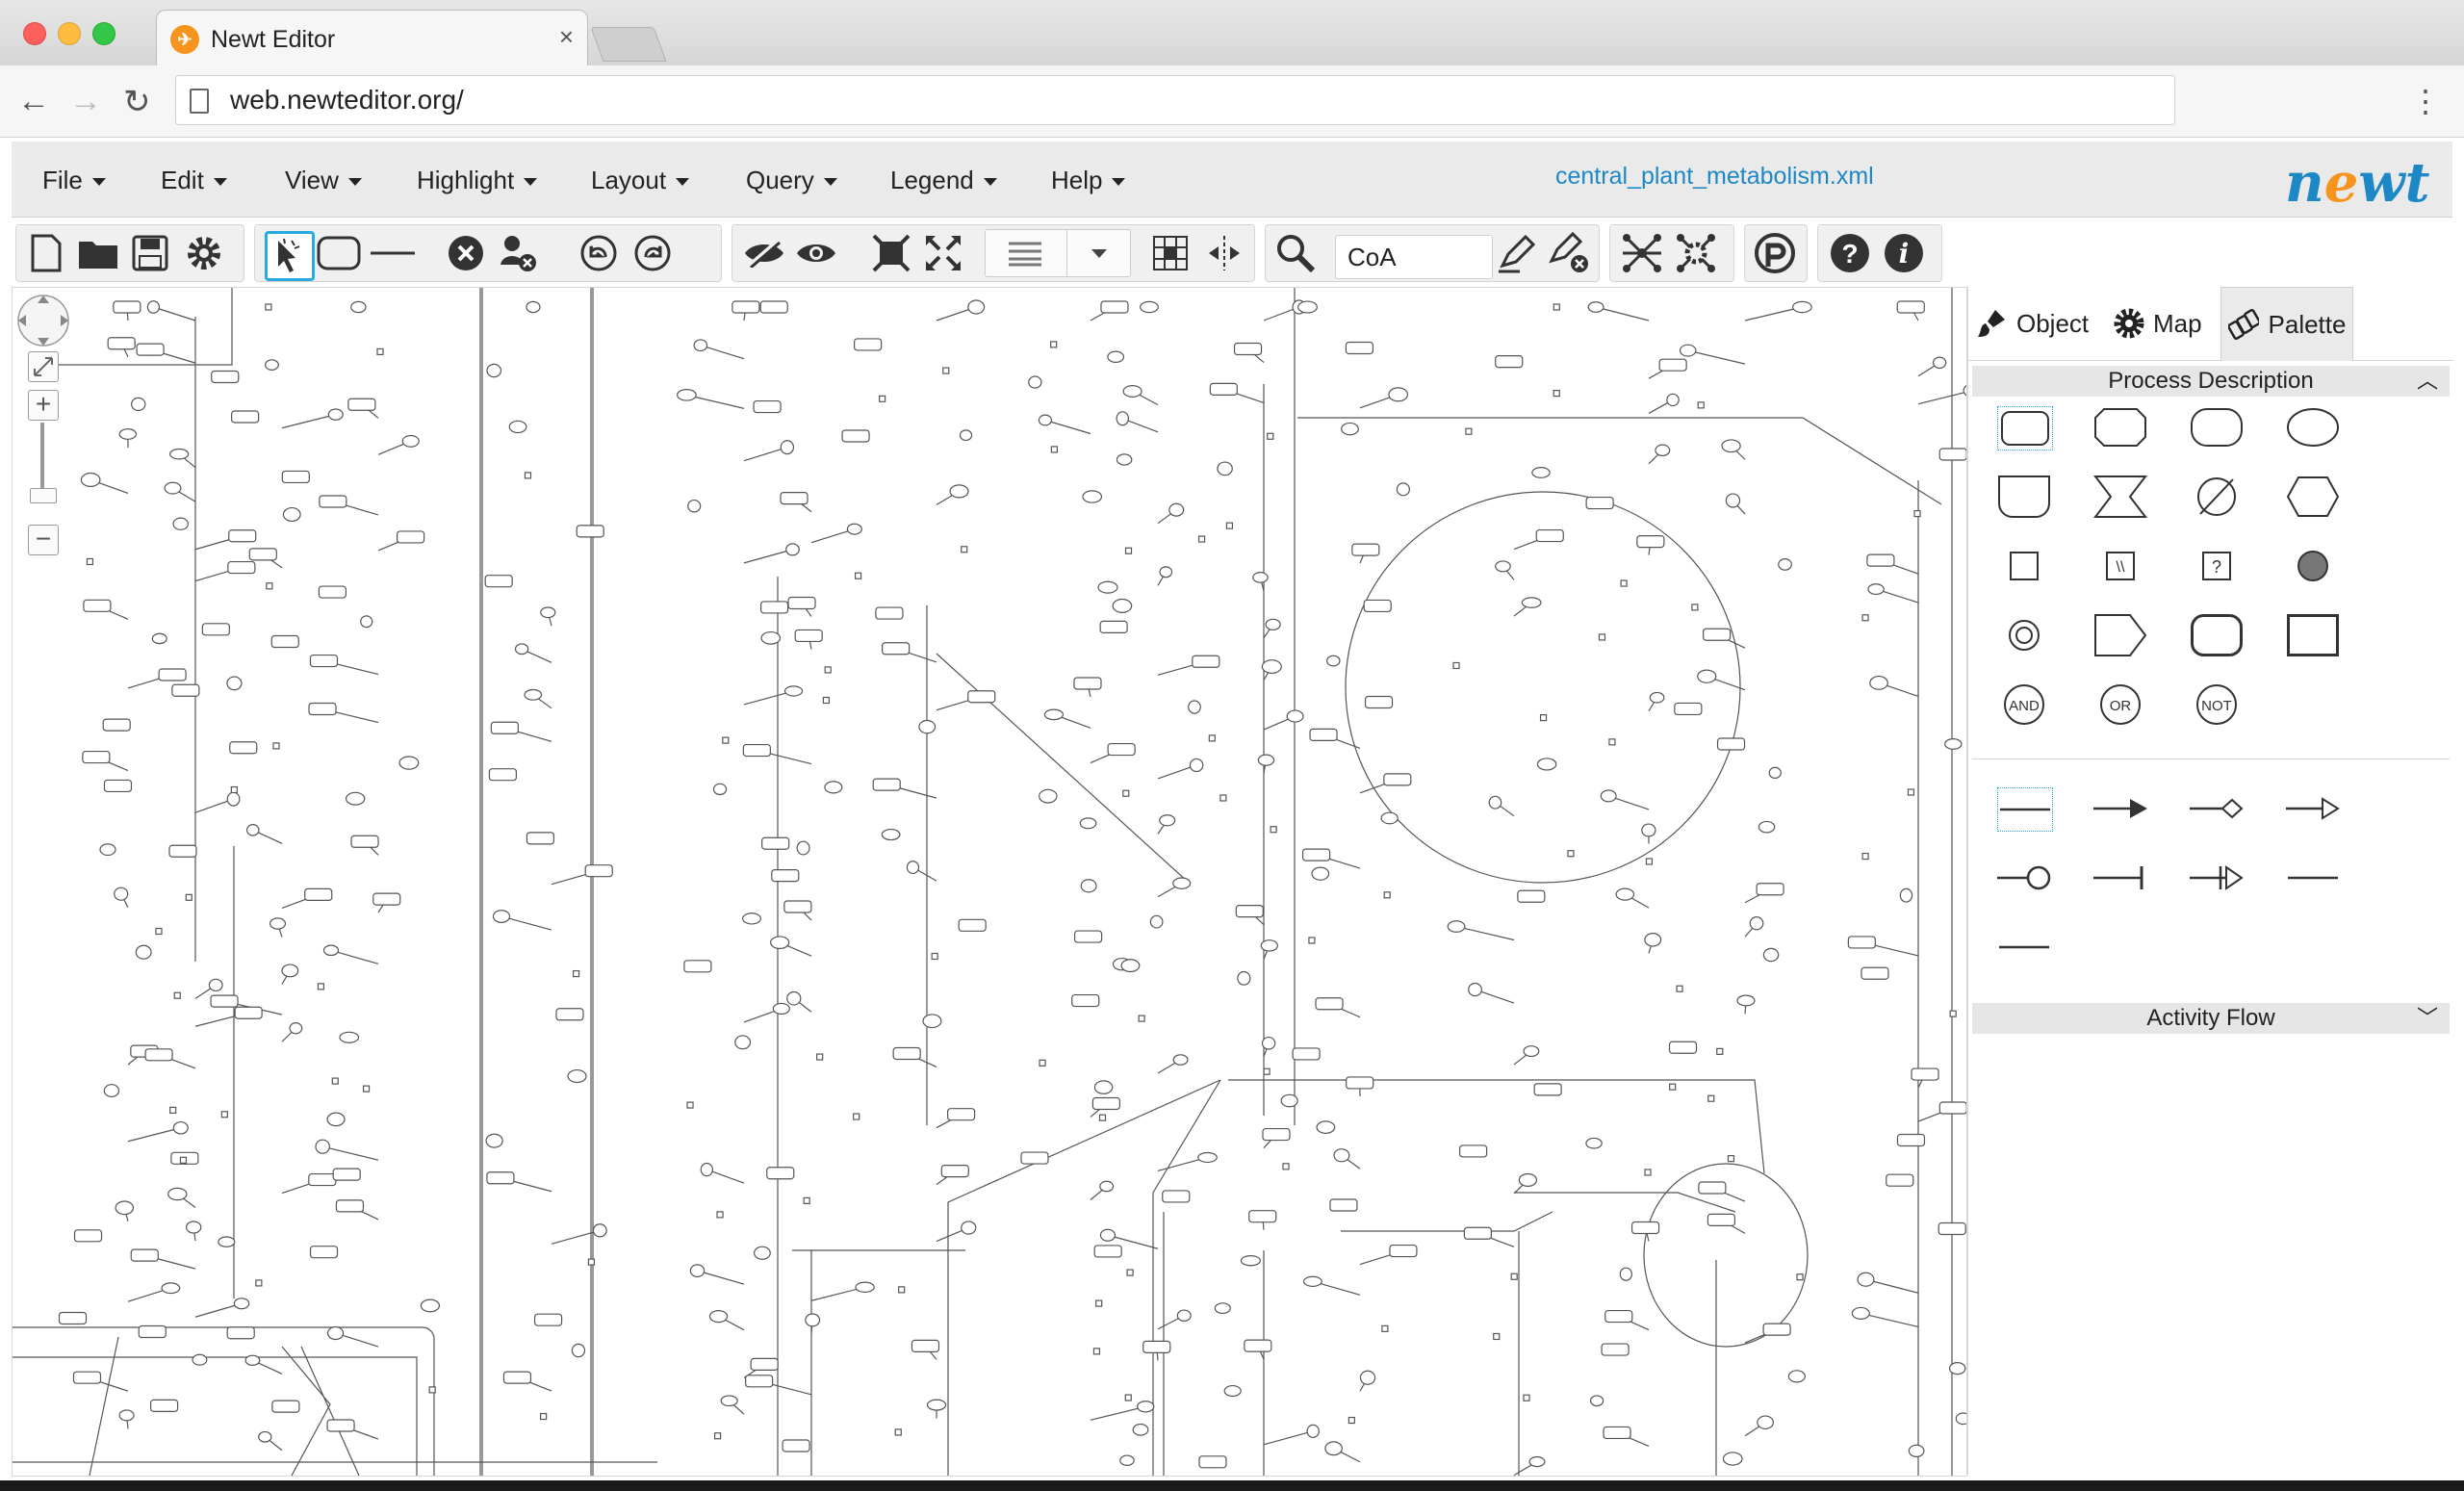  What do you see at coordinates (33, 101) in the screenshot?
I see `back-icon: ←` at bounding box center [33, 101].